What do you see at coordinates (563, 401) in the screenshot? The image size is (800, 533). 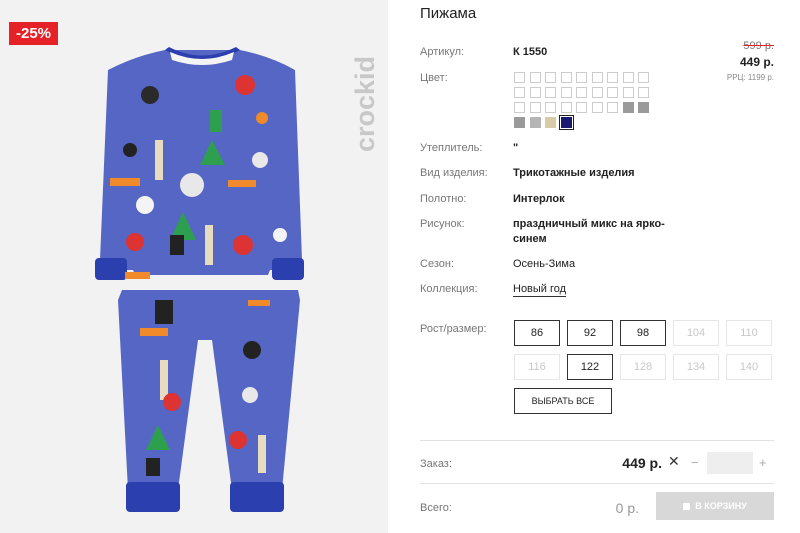 I see `select-all-button: ВЫБРАТЬ ВСЕ` at bounding box center [563, 401].